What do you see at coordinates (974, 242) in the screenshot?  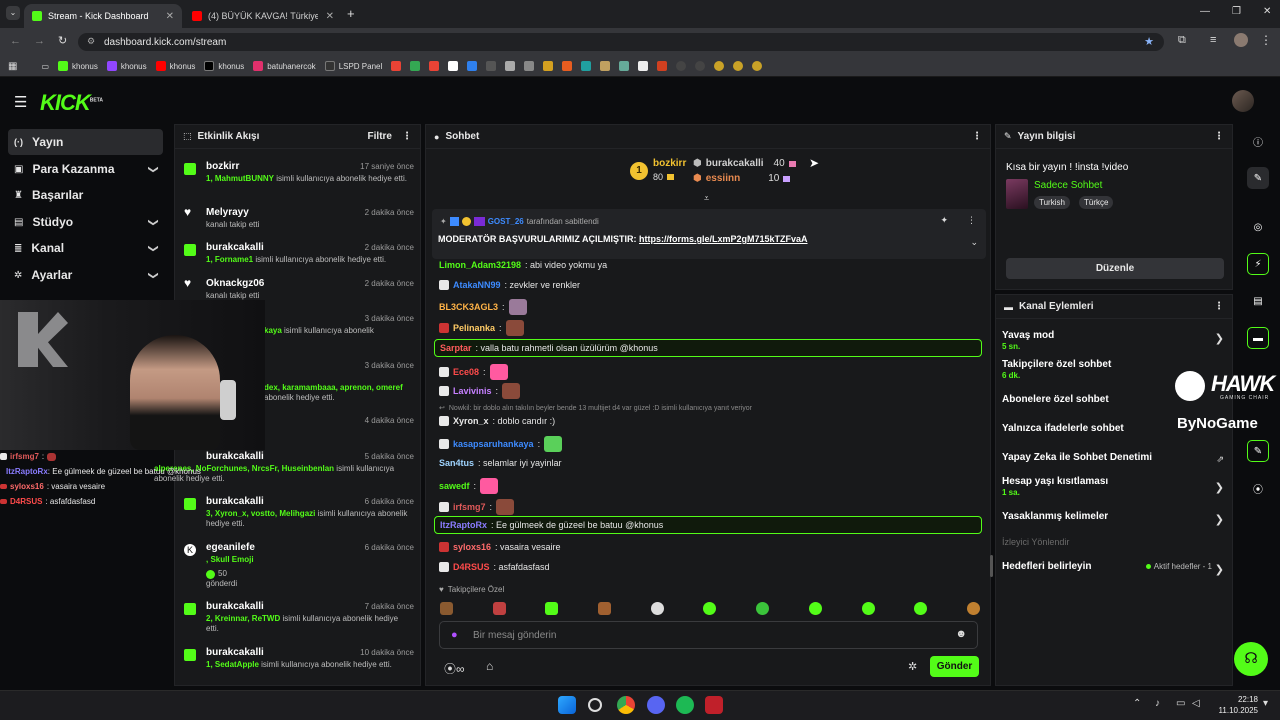 I see `chevron-down-icon: ⌄` at bounding box center [974, 242].